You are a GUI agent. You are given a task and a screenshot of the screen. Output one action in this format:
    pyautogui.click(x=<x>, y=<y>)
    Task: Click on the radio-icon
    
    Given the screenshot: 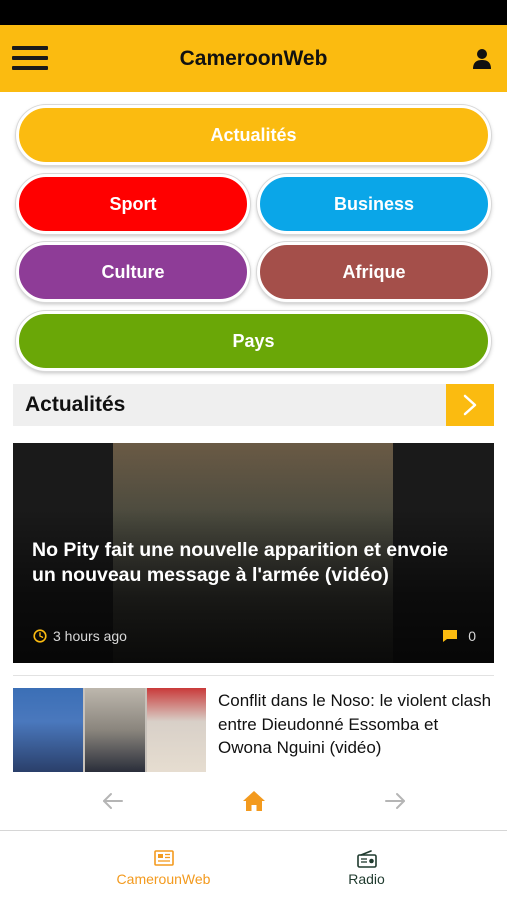 What is the action you would take?
    pyautogui.click(x=367, y=859)
    